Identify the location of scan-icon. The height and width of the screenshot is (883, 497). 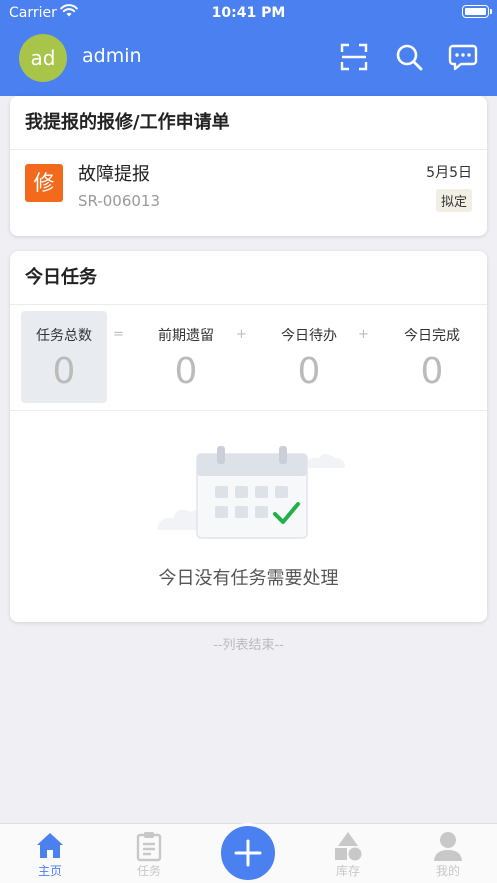
(354, 57).